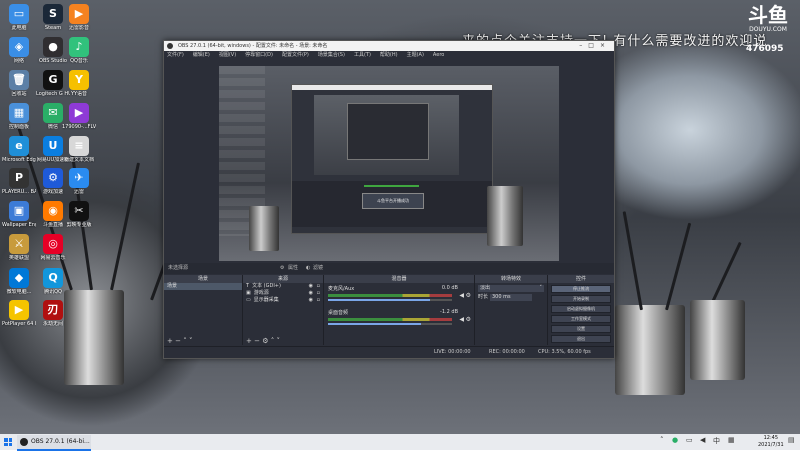 The width and height of the screenshot is (800, 451). What do you see at coordinates (581, 329) in the screenshot?
I see `control-button: 设置` at bounding box center [581, 329].